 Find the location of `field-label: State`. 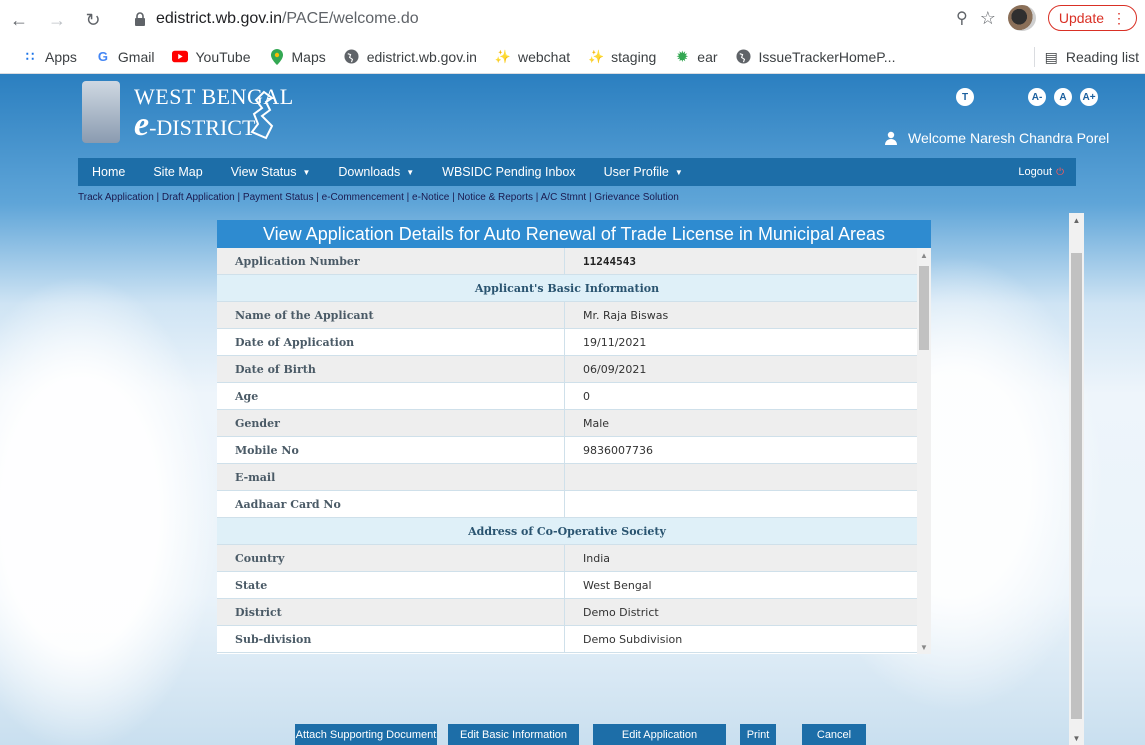

field-label: State is located at coordinates (391, 585).